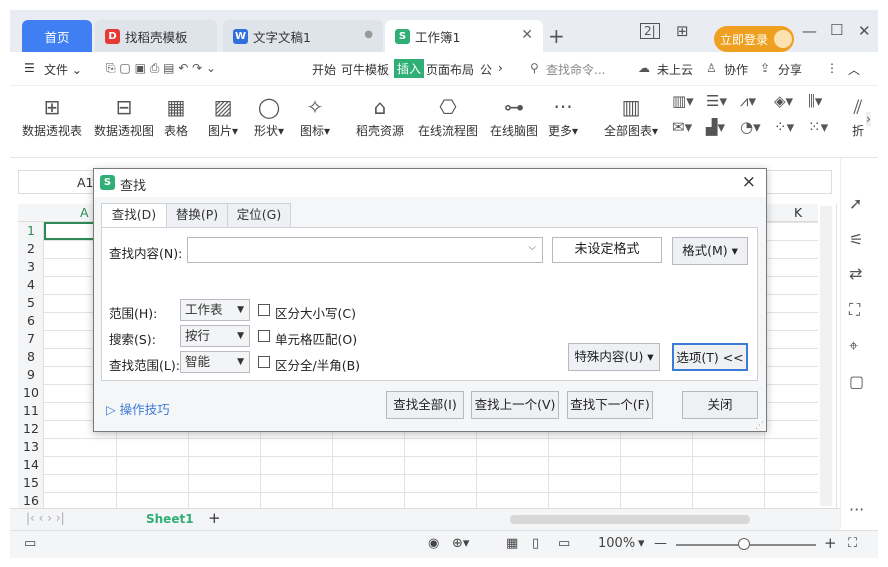 This screenshot has width=888, height=567. Describe the element at coordinates (710, 251) in the screenshot. I see `format-button: 格式(M) ▾` at that location.